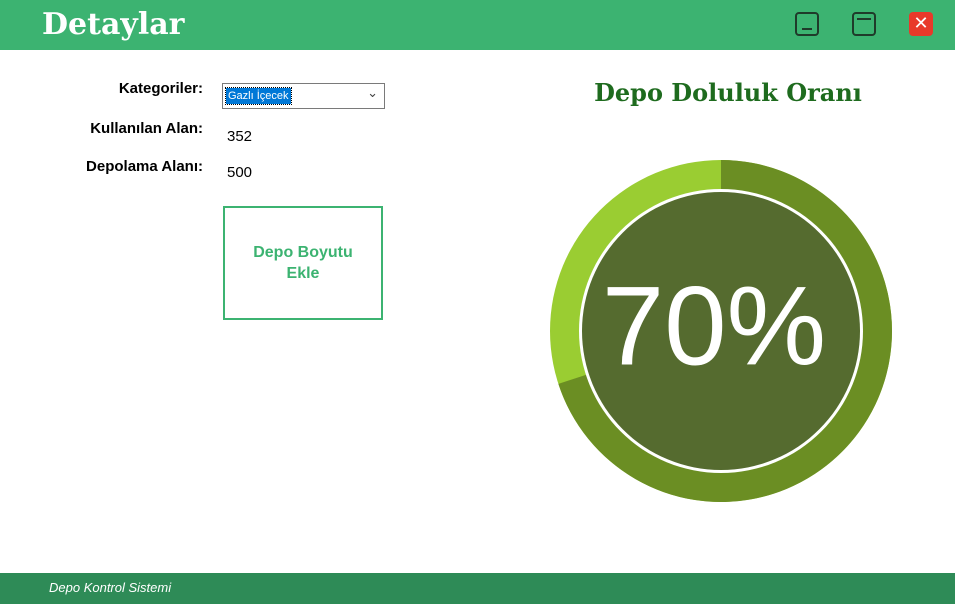  I want to click on close-icon: ✕, so click(921, 24).